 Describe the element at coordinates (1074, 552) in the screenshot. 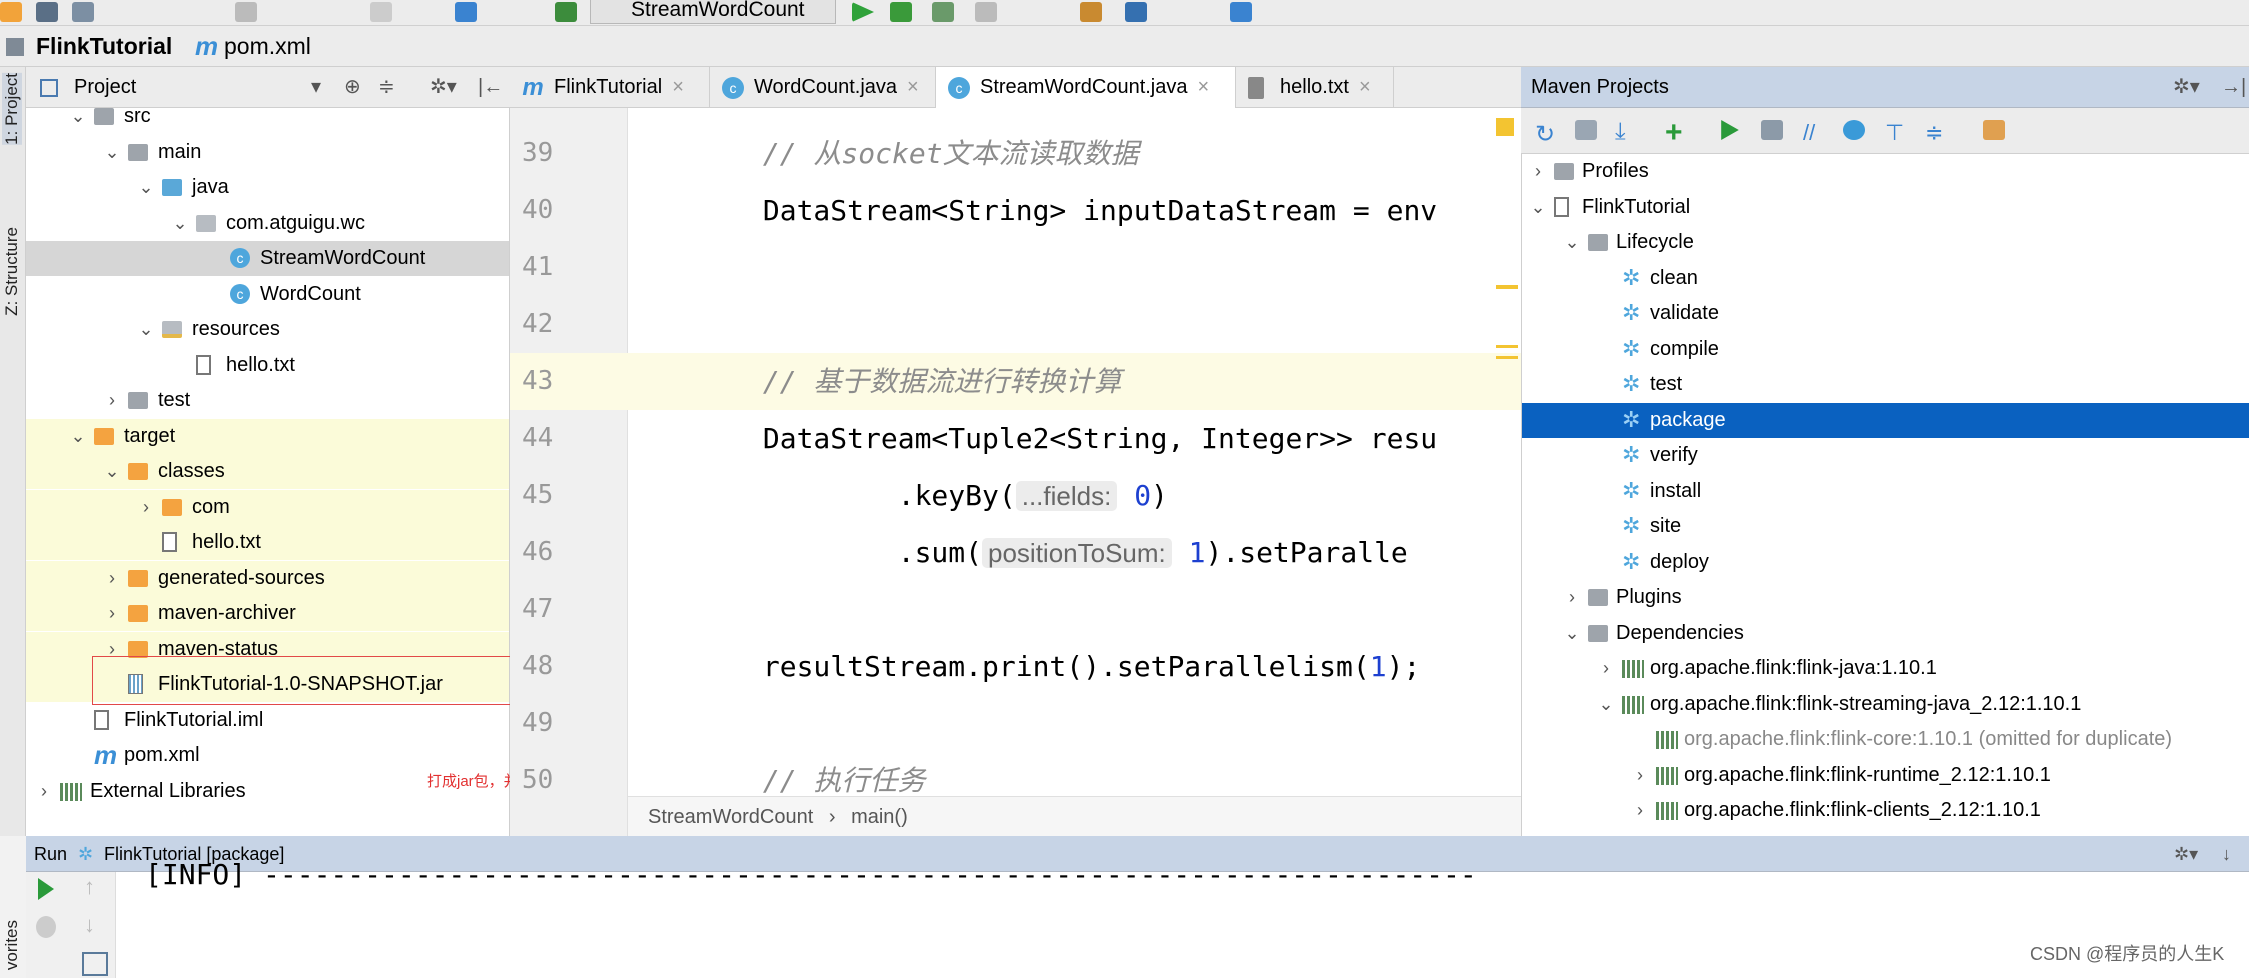

I see `code-line: .sum(positionToSum: 1).setParalle` at that location.